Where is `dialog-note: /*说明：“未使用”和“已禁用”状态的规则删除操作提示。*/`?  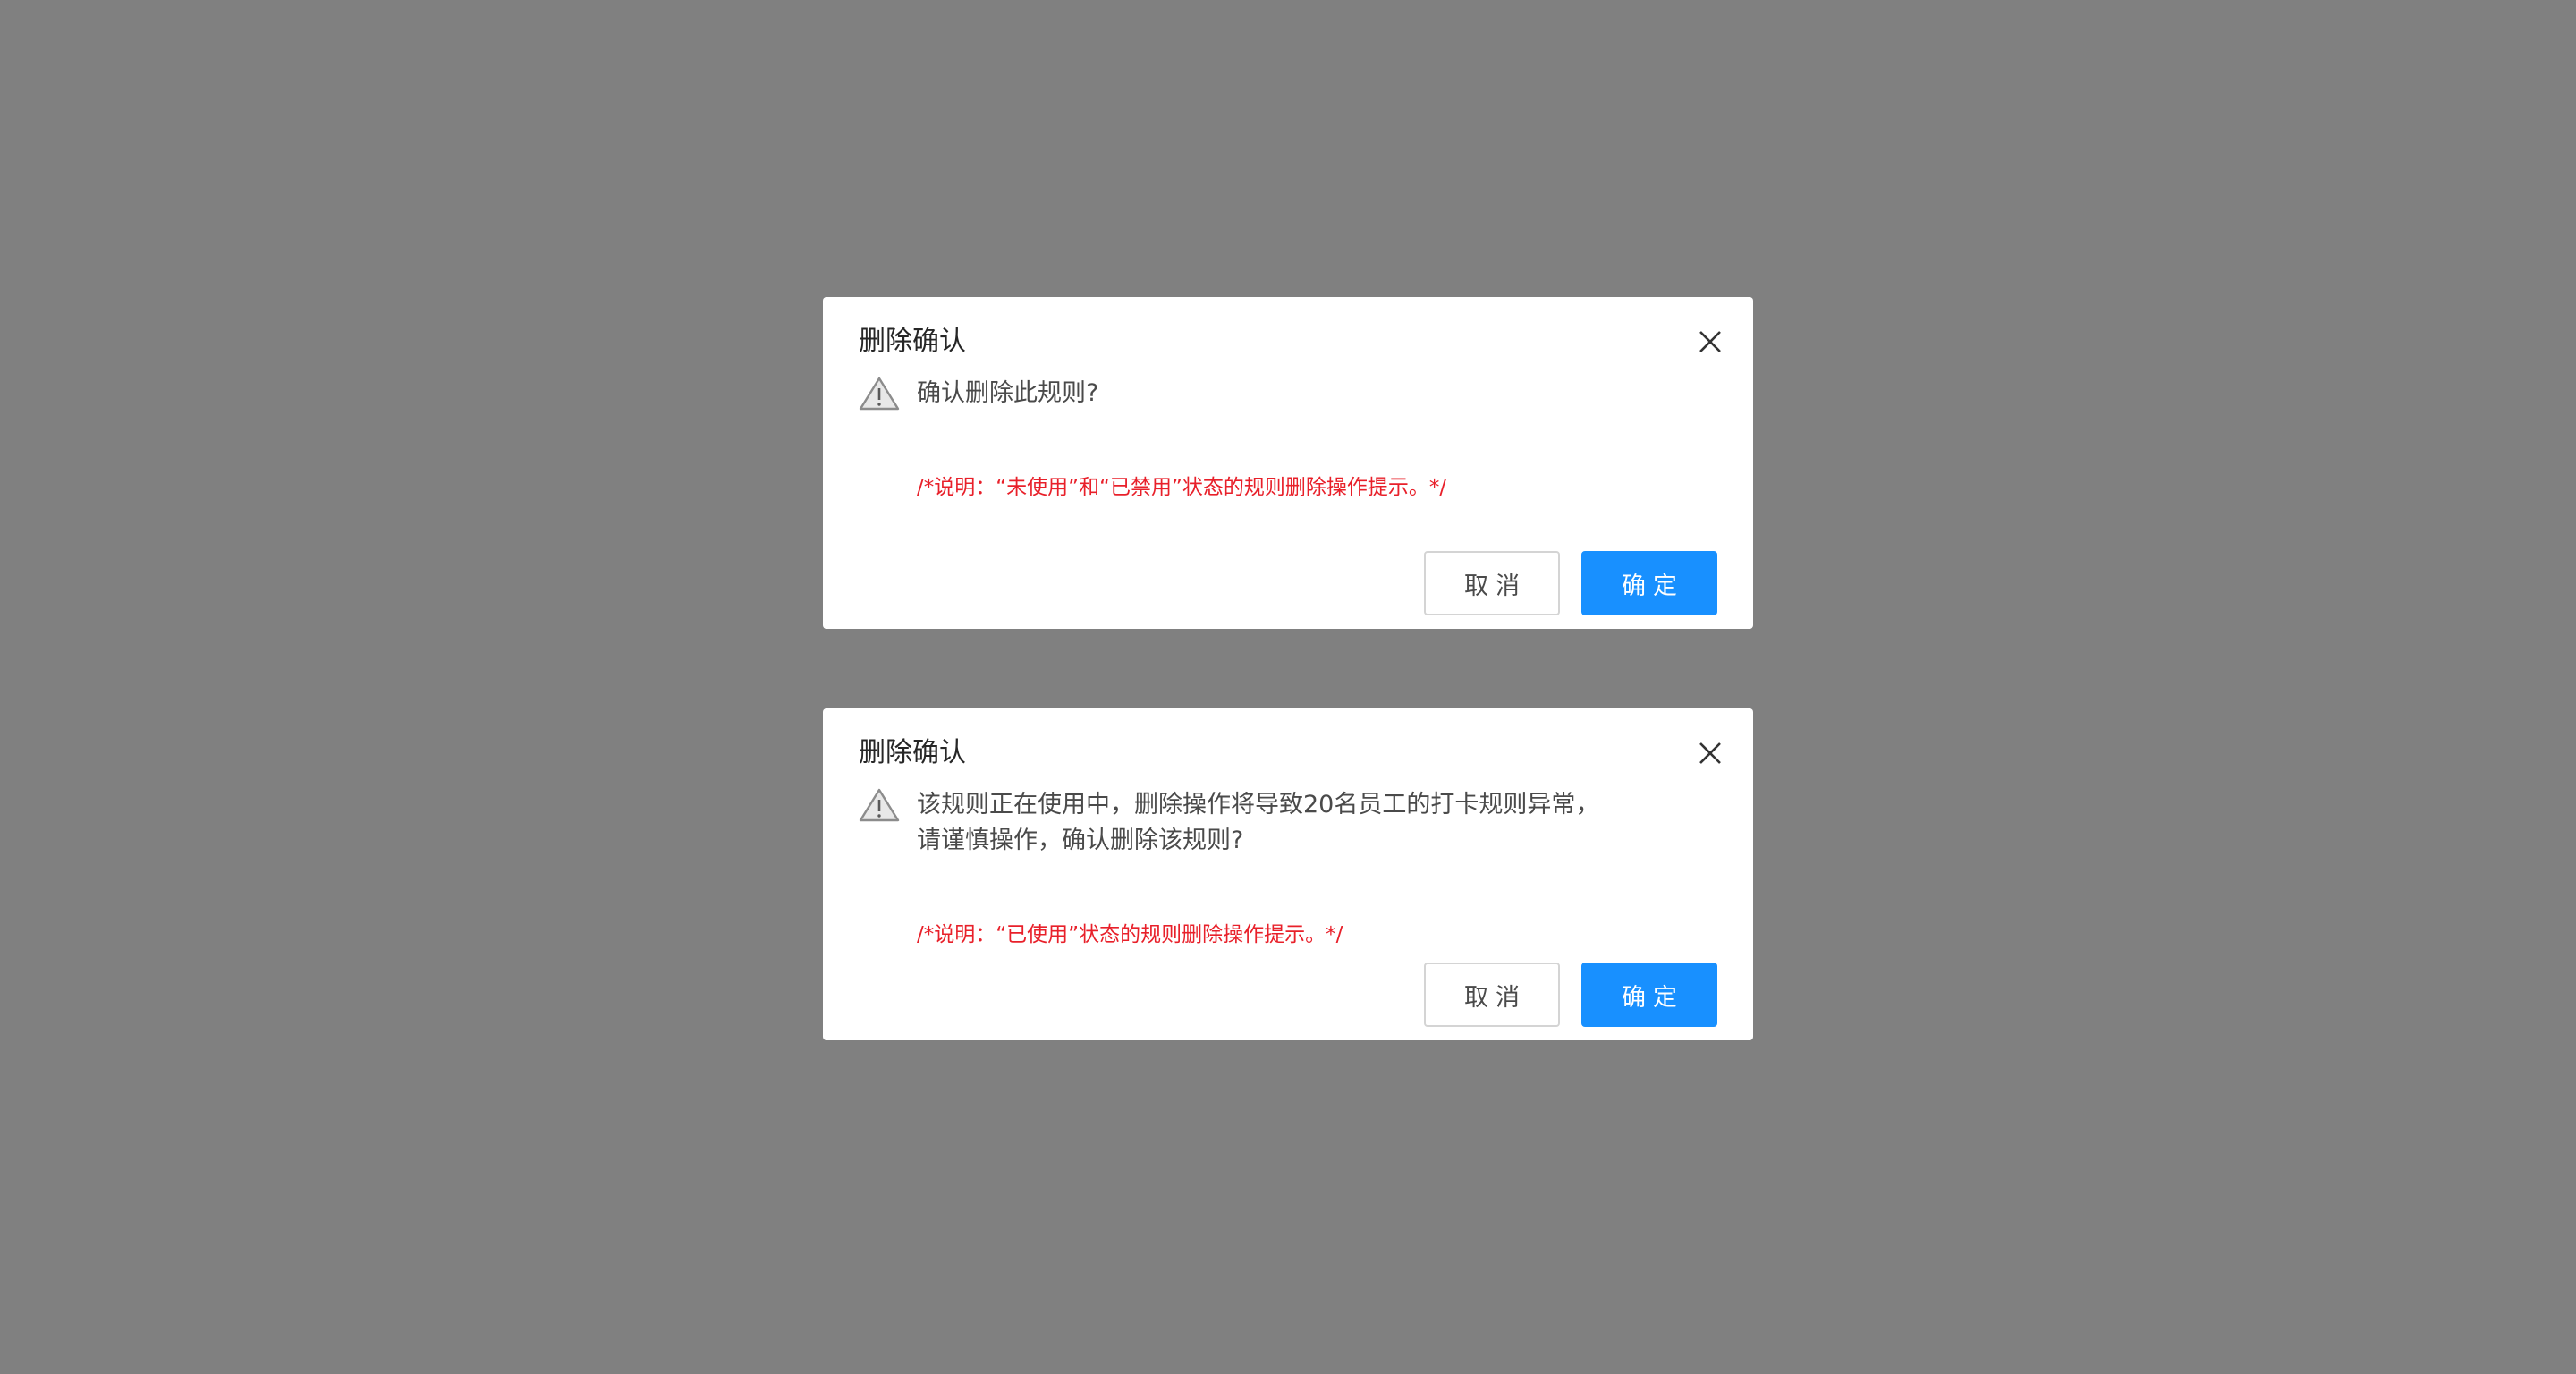 dialog-note: /*说明：“未使用”和“已禁用”状态的规则删除操作提示。*/ is located at coordinates (1182, 487).